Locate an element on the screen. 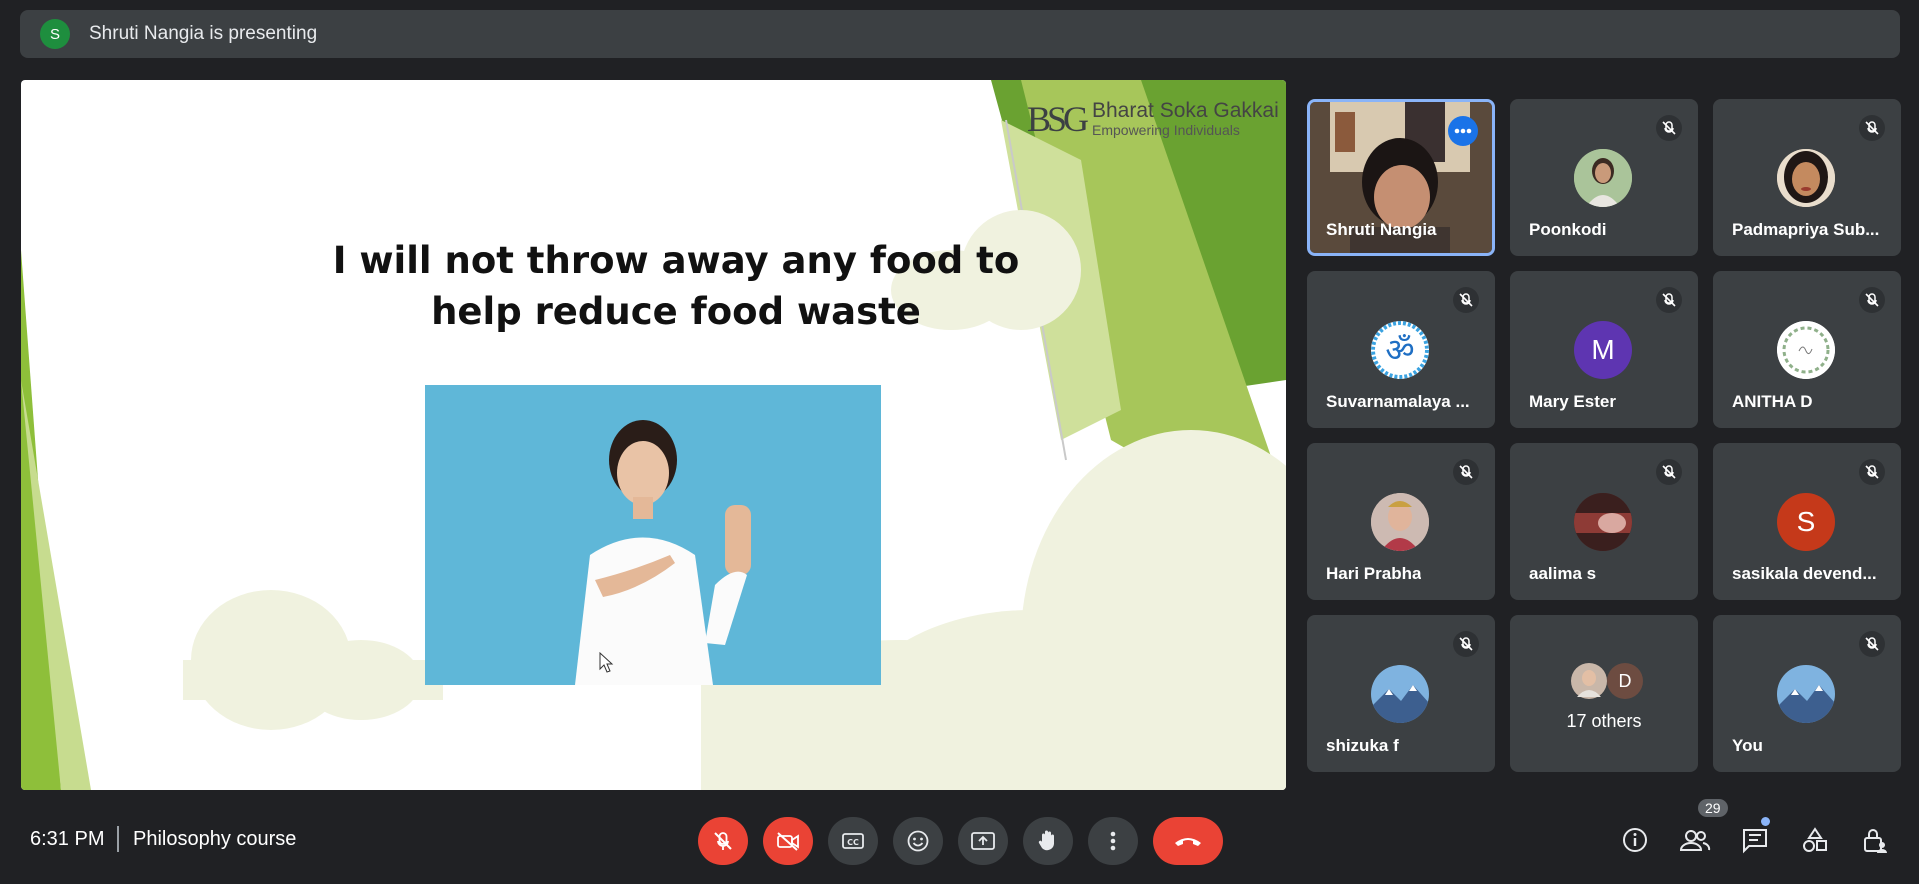  participant-tile-shruti-nangia: Shruti Nangia is located at coordinates (1401, 177).